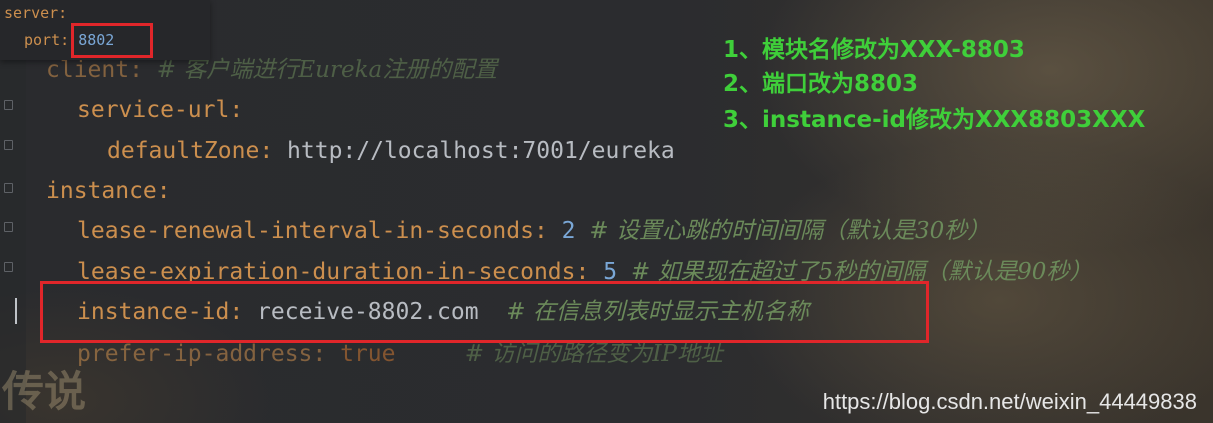 This screenshot has height=423, width=1213. What do you see at coordinates (16, 311) in the screenshot?
I see `text-caret` at bounding box center [16, 311].